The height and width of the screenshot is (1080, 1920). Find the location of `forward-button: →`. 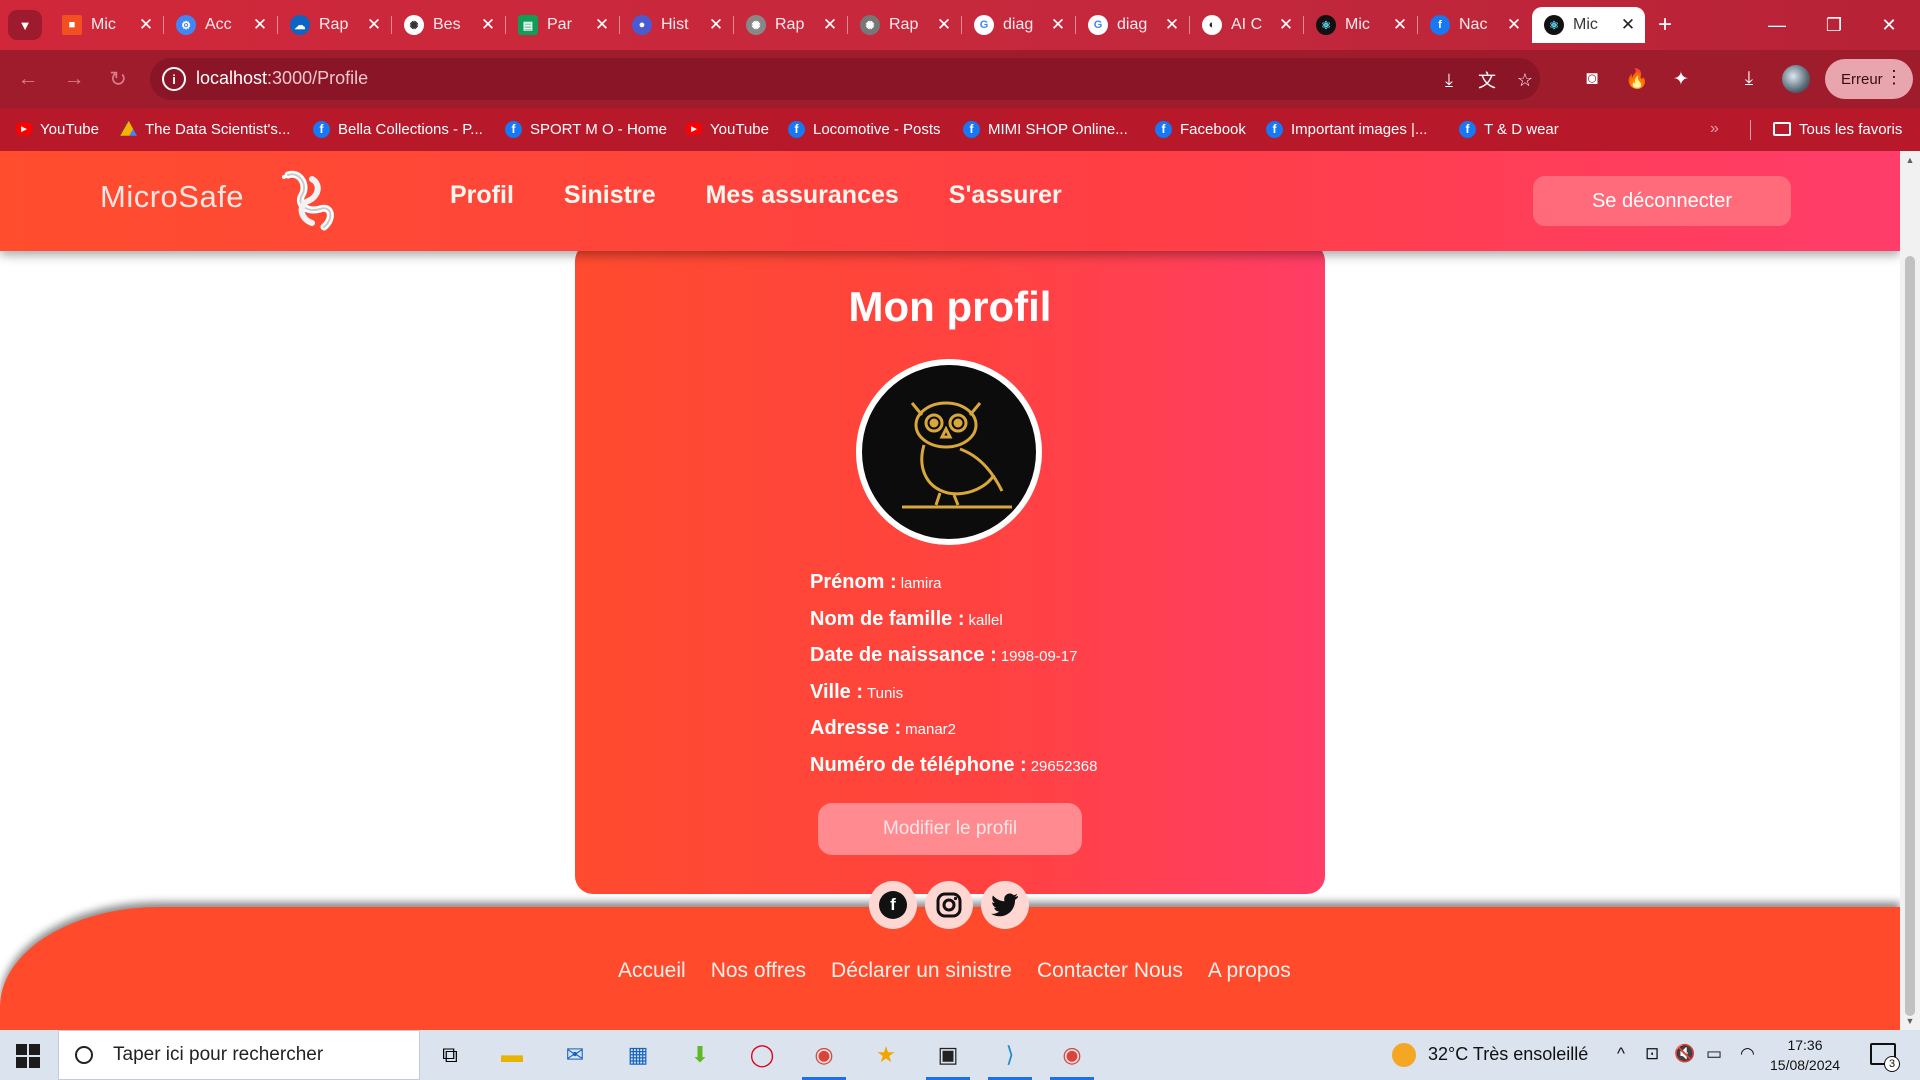

forward-button: → is located at coordinates (74, 79).